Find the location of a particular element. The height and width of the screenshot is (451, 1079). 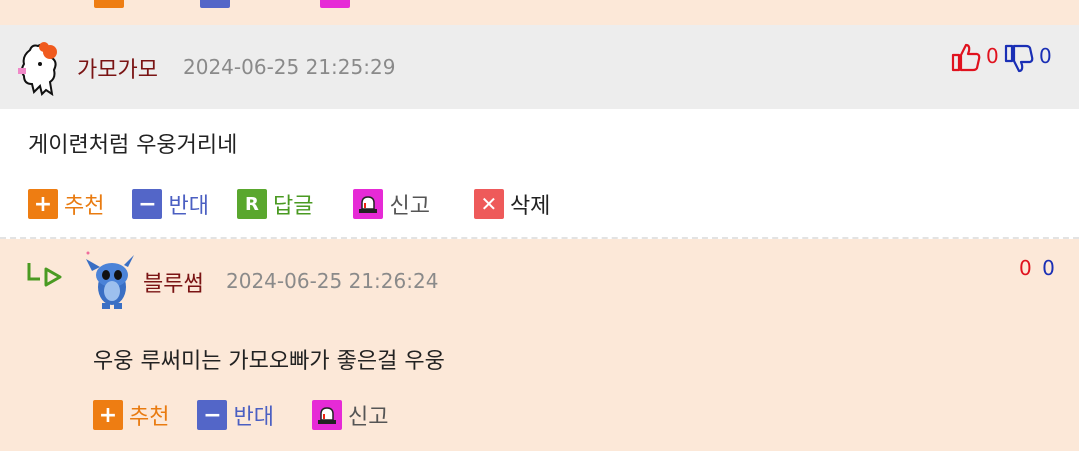

reply-arrow-icon is located at coordinates (44, 275).